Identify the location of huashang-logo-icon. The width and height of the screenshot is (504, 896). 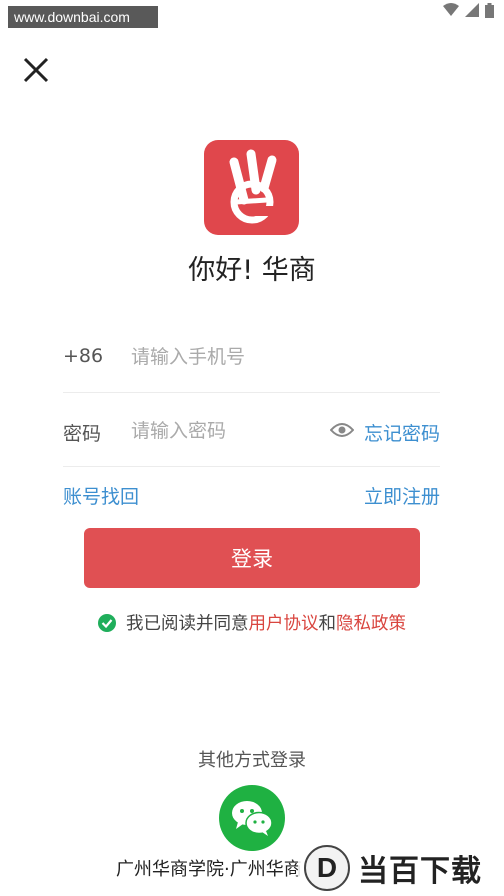
(253, 186).